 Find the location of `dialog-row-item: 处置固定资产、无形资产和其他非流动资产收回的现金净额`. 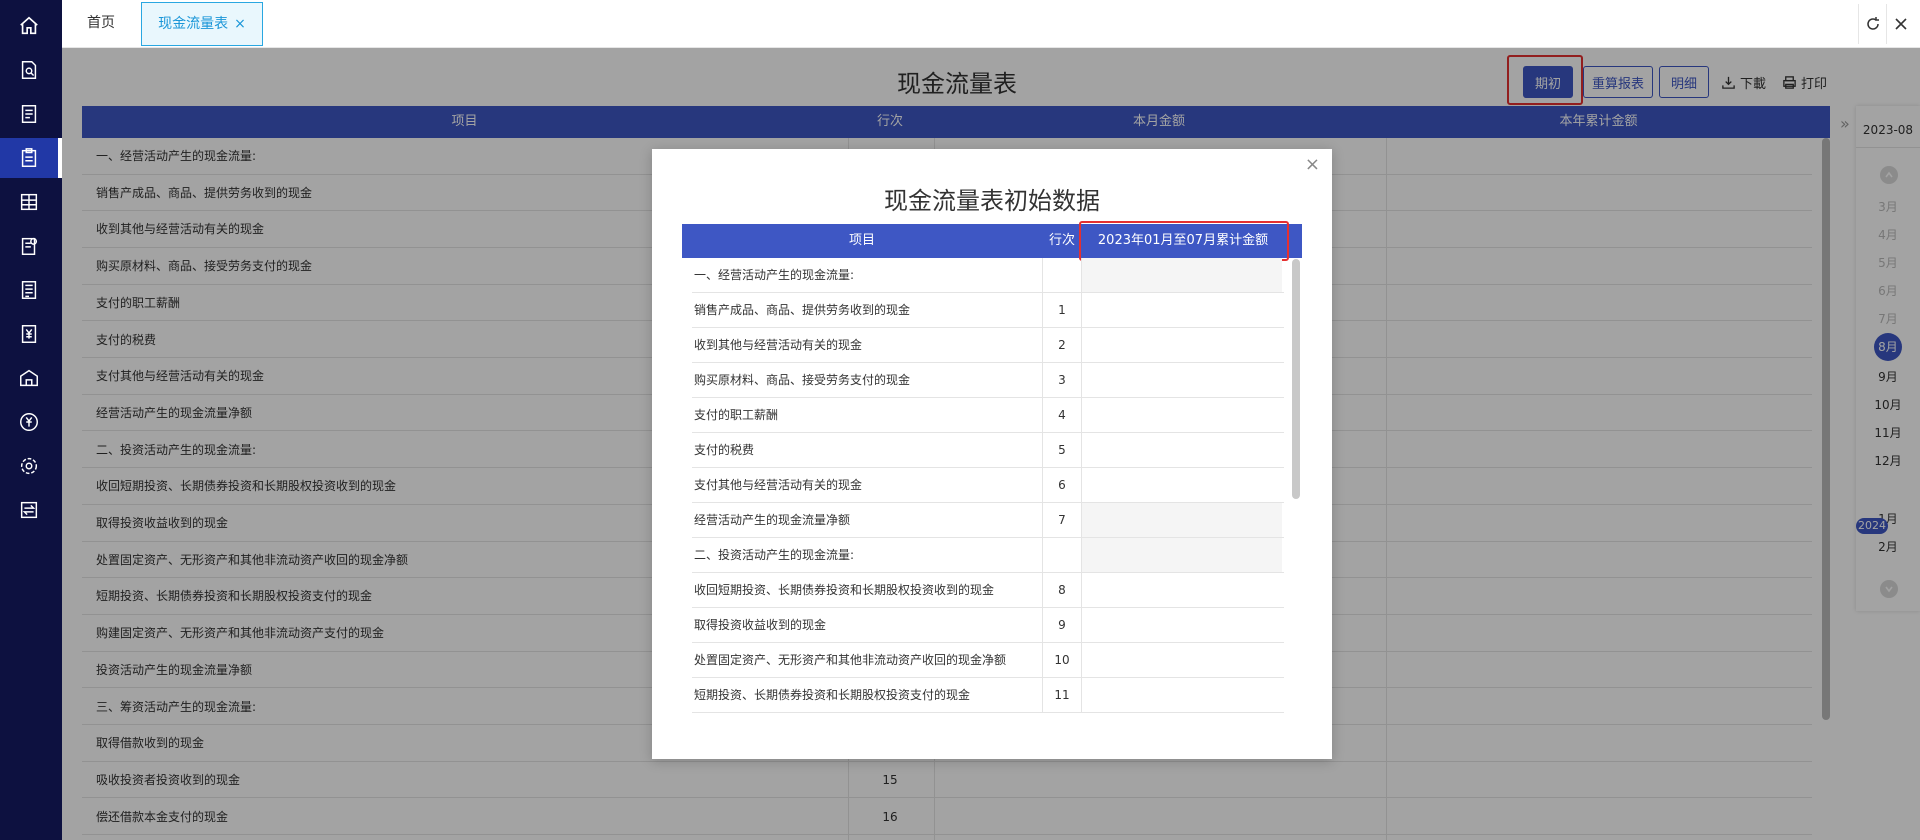

dialog-row-item: 处置固定资产、无形资产和其他非流动资产收回的现金净额 is located at coordinates (850, 660).